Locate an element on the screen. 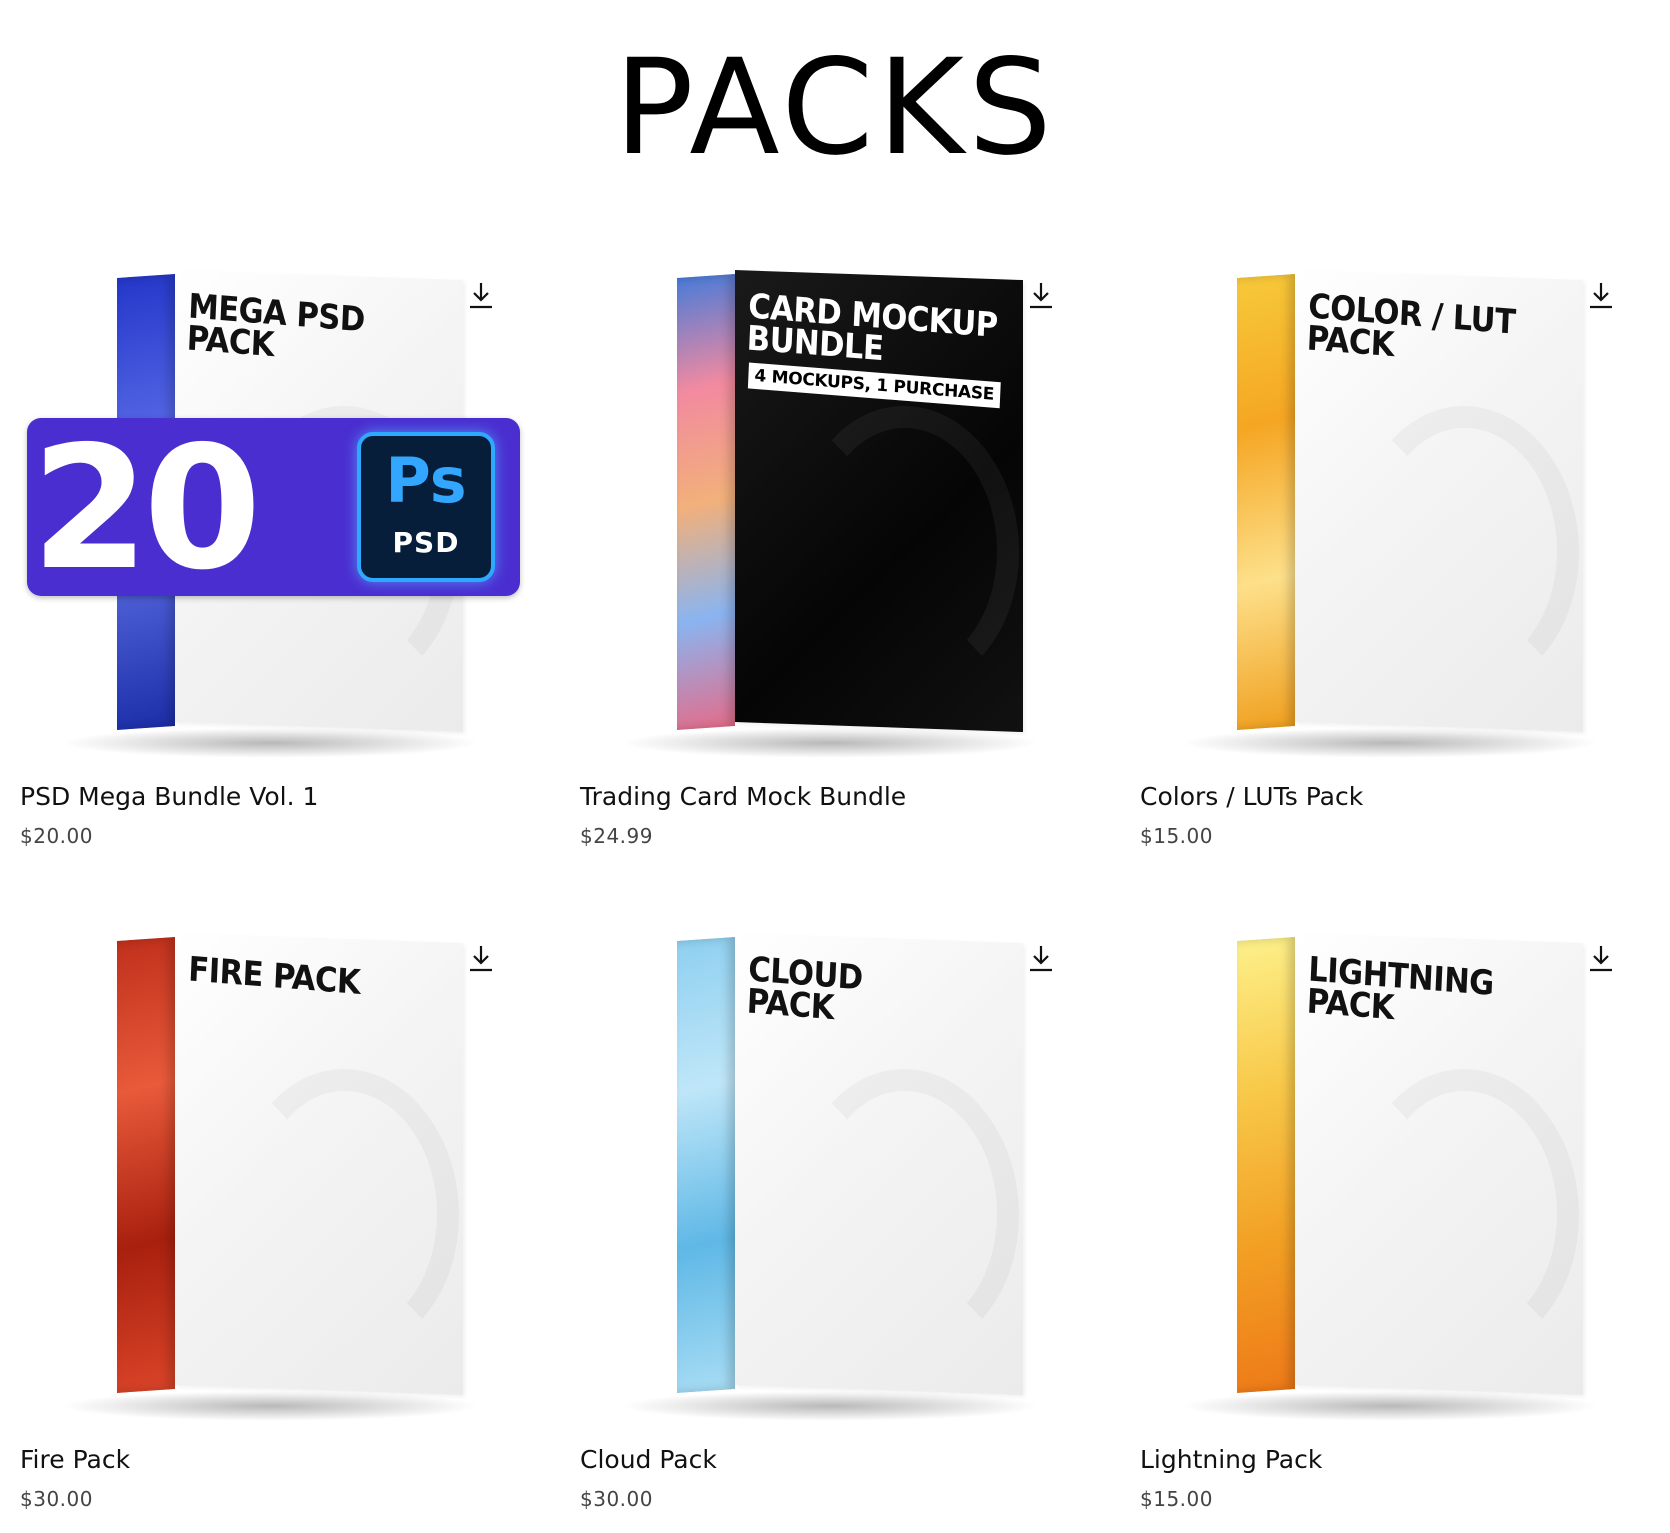 This screenshot has width=1670, height=1533. box-front-panel: CARD MOCKUP BUNDLE 4 MOCKUPS, 1 PURCHASE is located at coordinates (879, 501).